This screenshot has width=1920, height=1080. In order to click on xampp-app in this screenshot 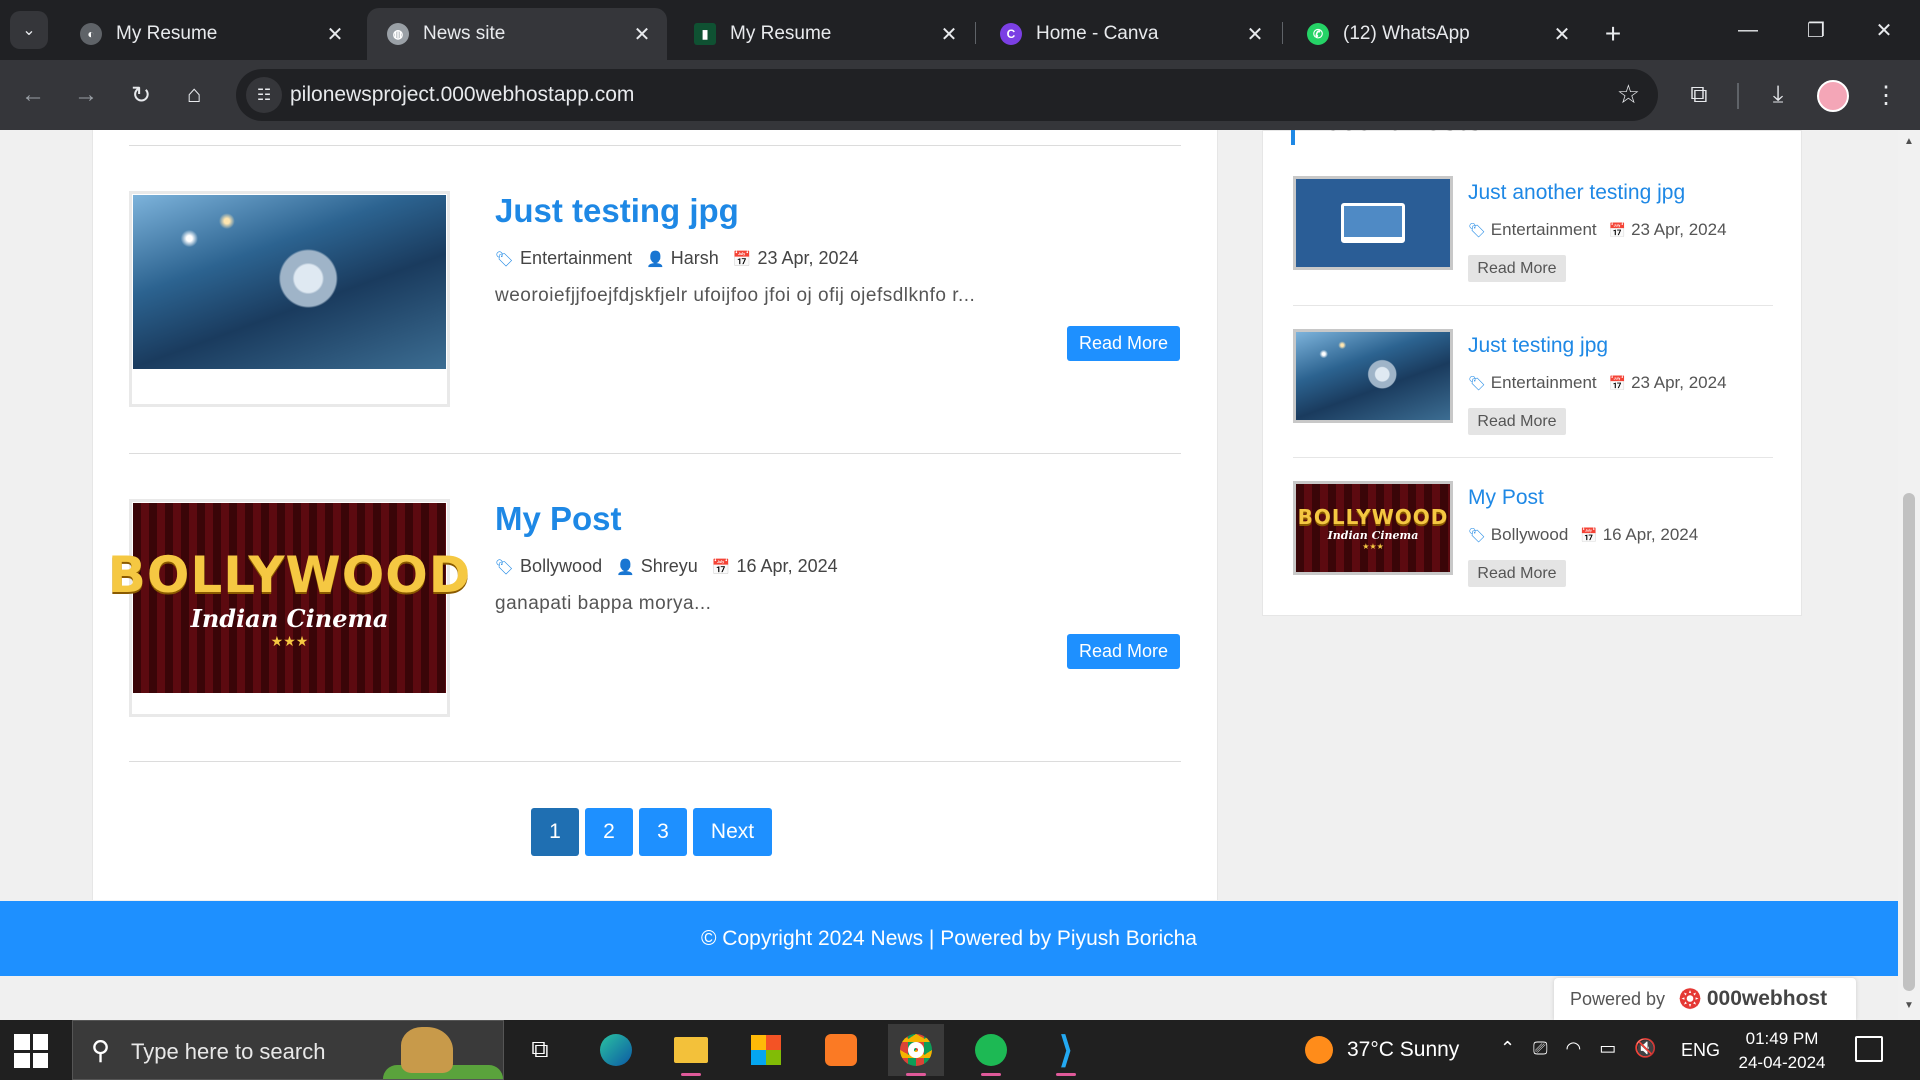, I will do `click(841, 1050)`.